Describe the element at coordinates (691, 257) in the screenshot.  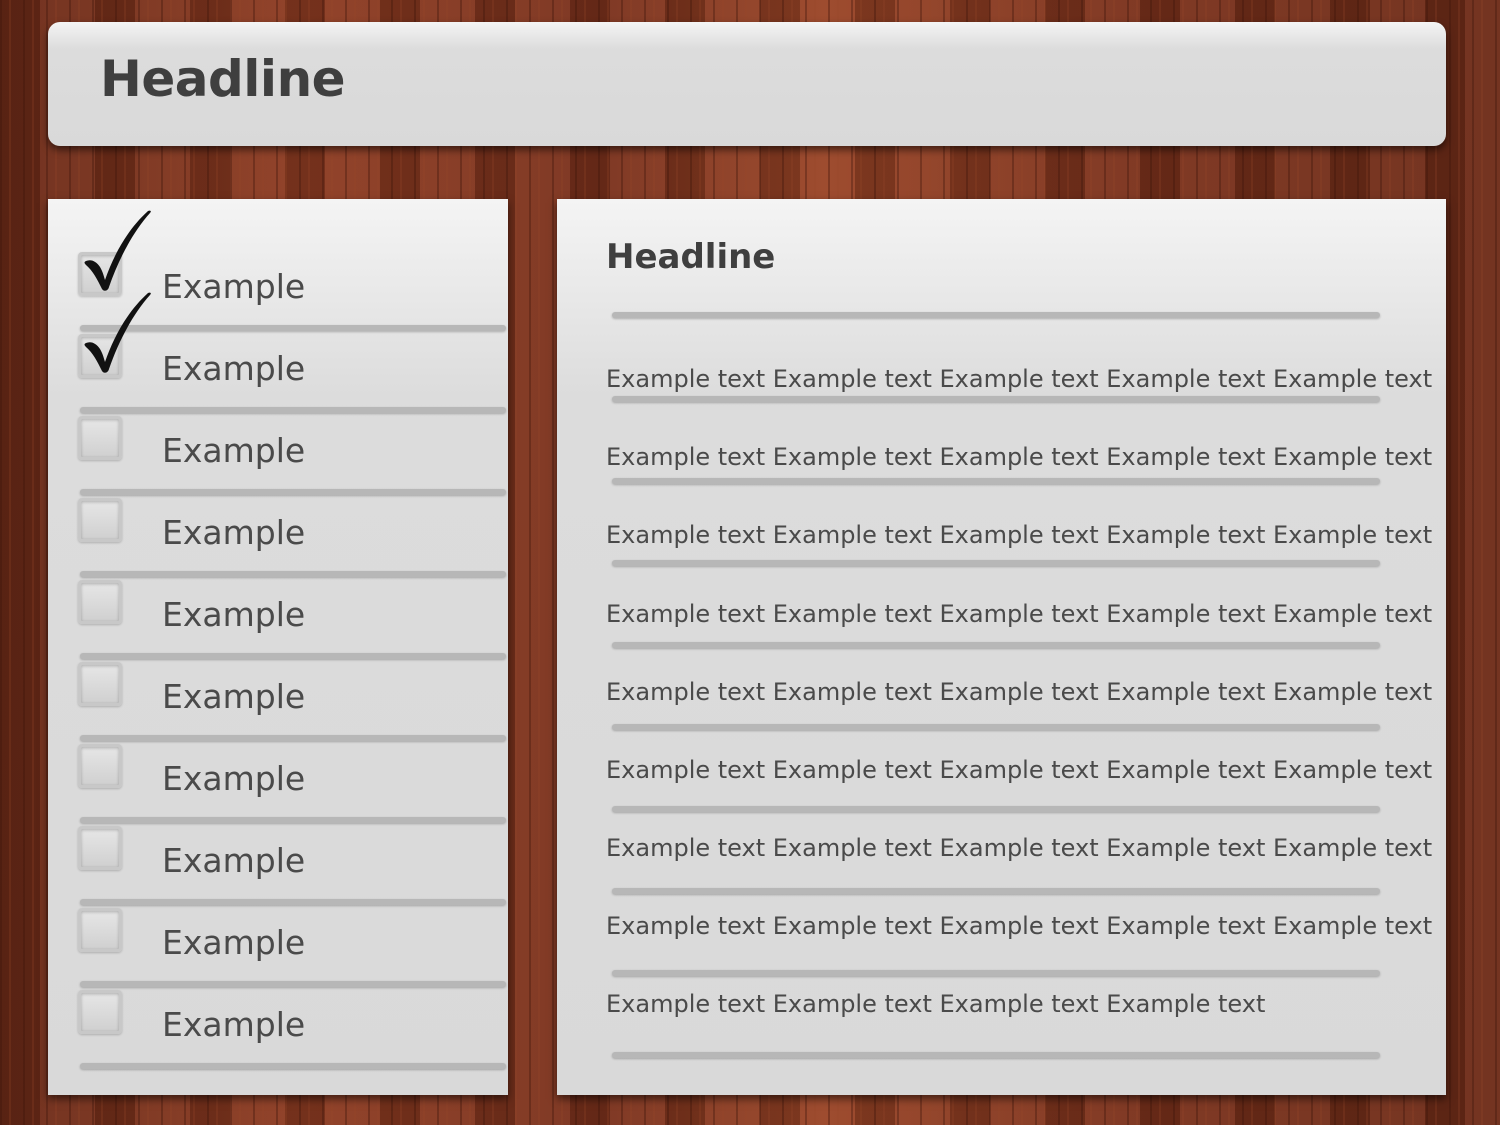
I see `content-title: Headline` at that location.